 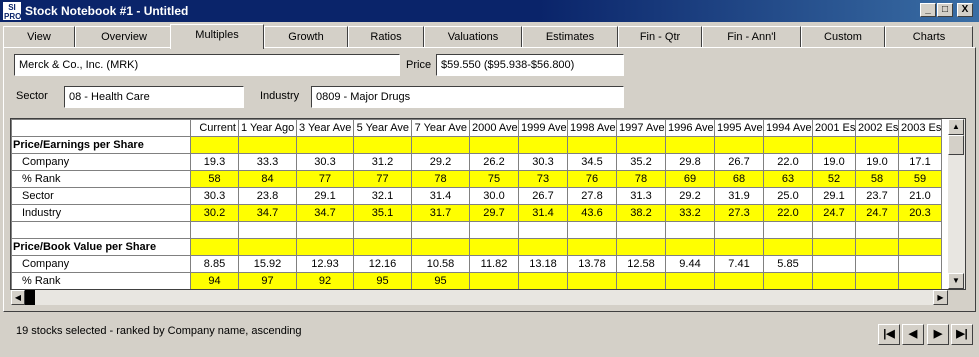 I want to click on column-header: 1994 Ave, so click(x=788, y=128).